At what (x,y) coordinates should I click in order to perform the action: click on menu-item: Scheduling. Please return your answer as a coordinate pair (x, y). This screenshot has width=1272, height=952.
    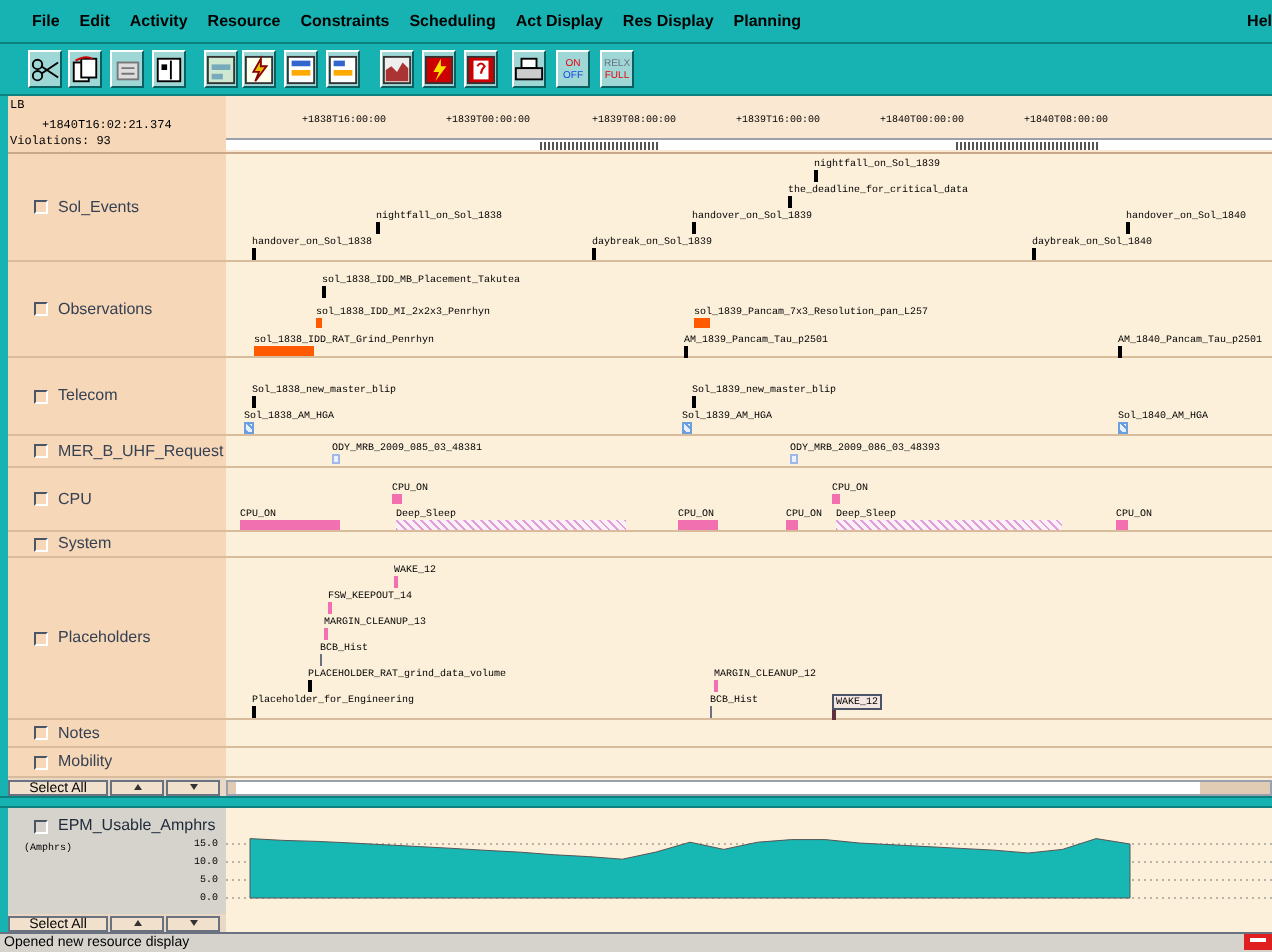
    Looking at the image, I should click on (452, 21).